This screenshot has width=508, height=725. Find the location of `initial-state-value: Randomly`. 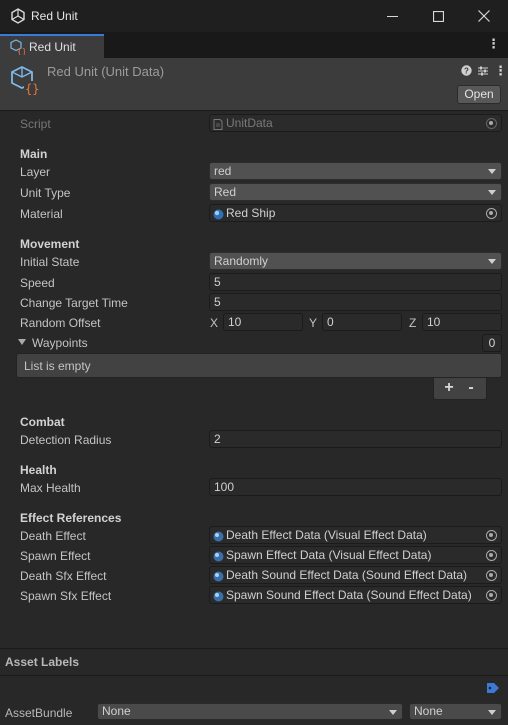

initial-state-value: Randomly is located at coordinates (241, 261).